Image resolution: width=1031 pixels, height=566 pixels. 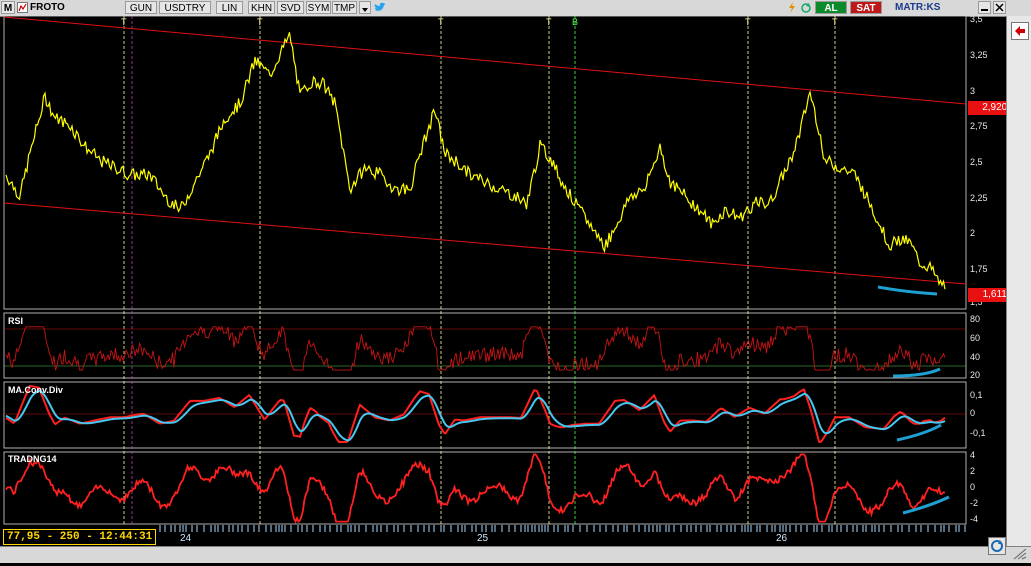 I want to click on left-arrow-icon, so click(x=1020, y=31).